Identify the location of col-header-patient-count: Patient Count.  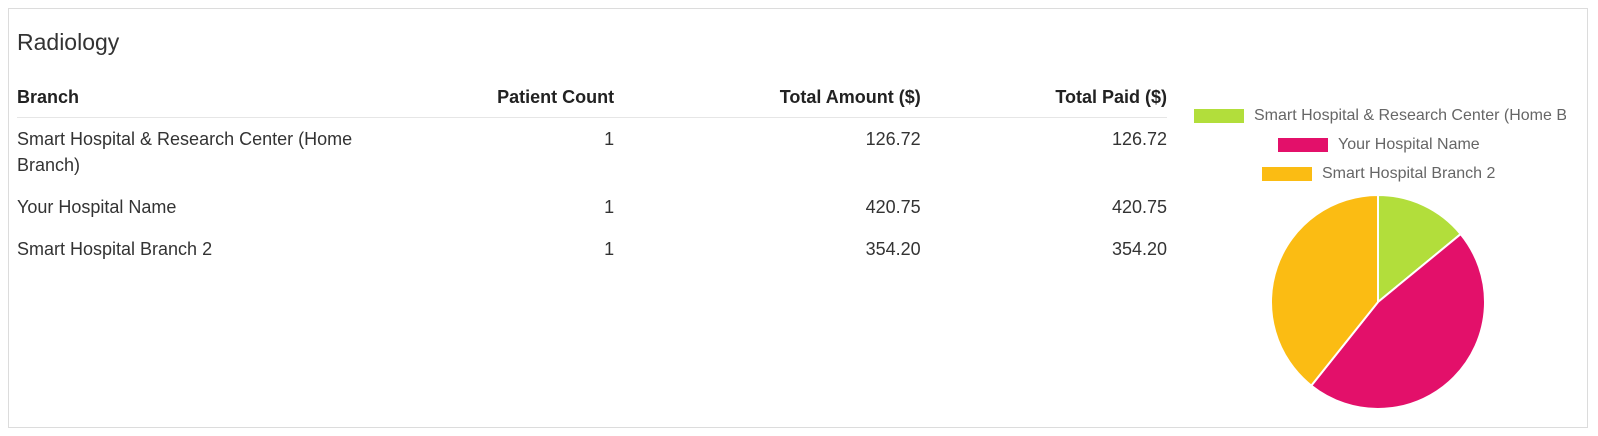
(501, 98).